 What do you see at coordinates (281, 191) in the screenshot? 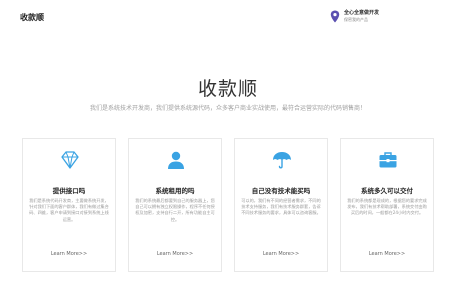
I see `card-title: 自己没有技术能买吗` at bounding box center [281, 191].